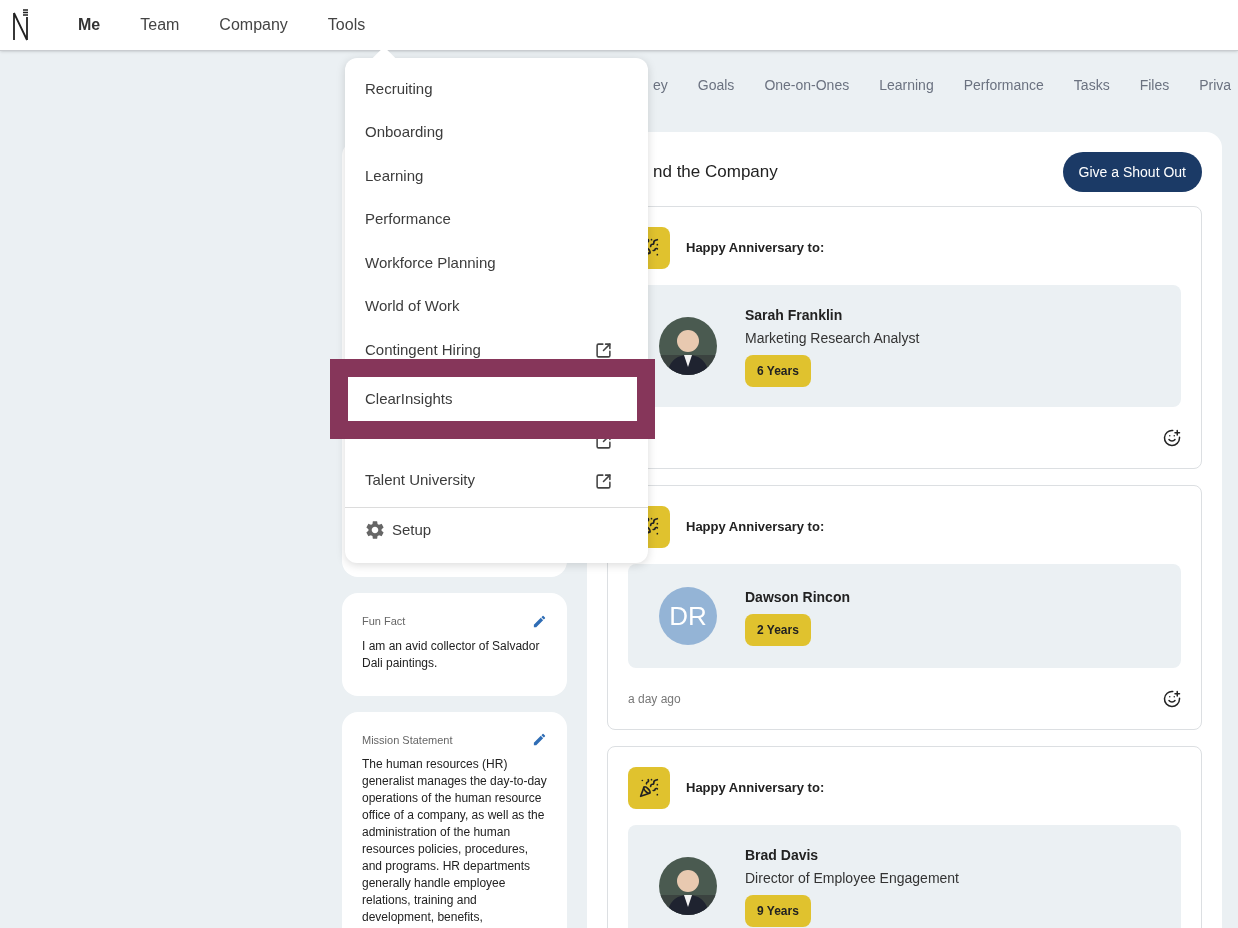 The image size is (1238, 928). Describe the element at coordinates (496, 481) in the screenshot. I see `menu-item: Talent University` at that location.